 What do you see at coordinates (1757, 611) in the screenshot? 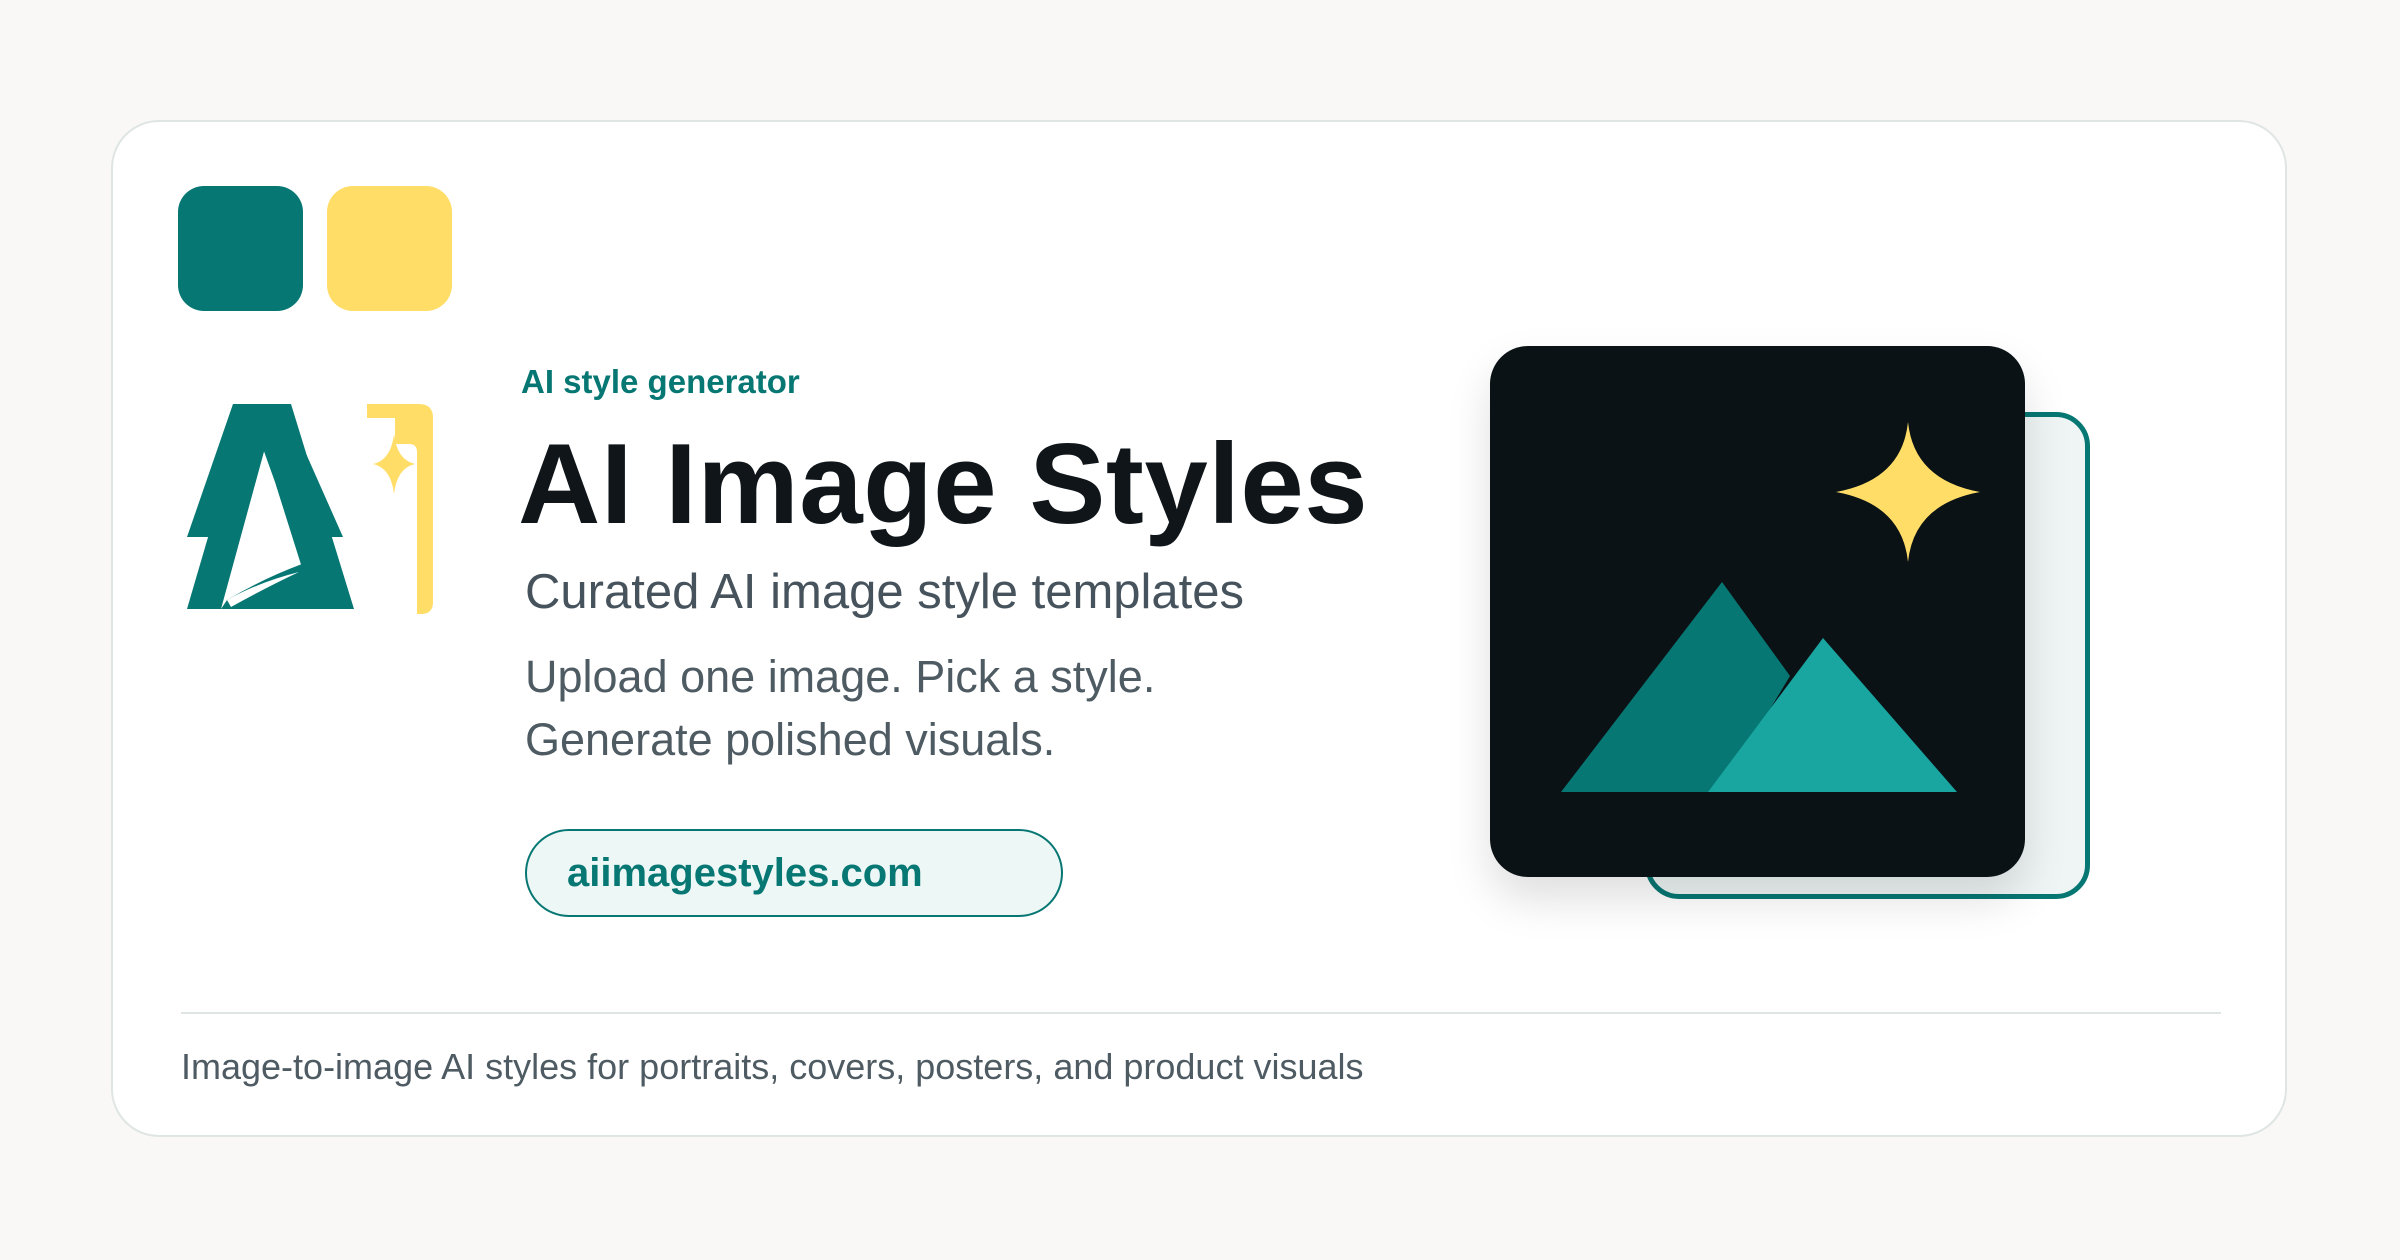
I see `image-sparkle-icon` at bounding box center [1757, 611].